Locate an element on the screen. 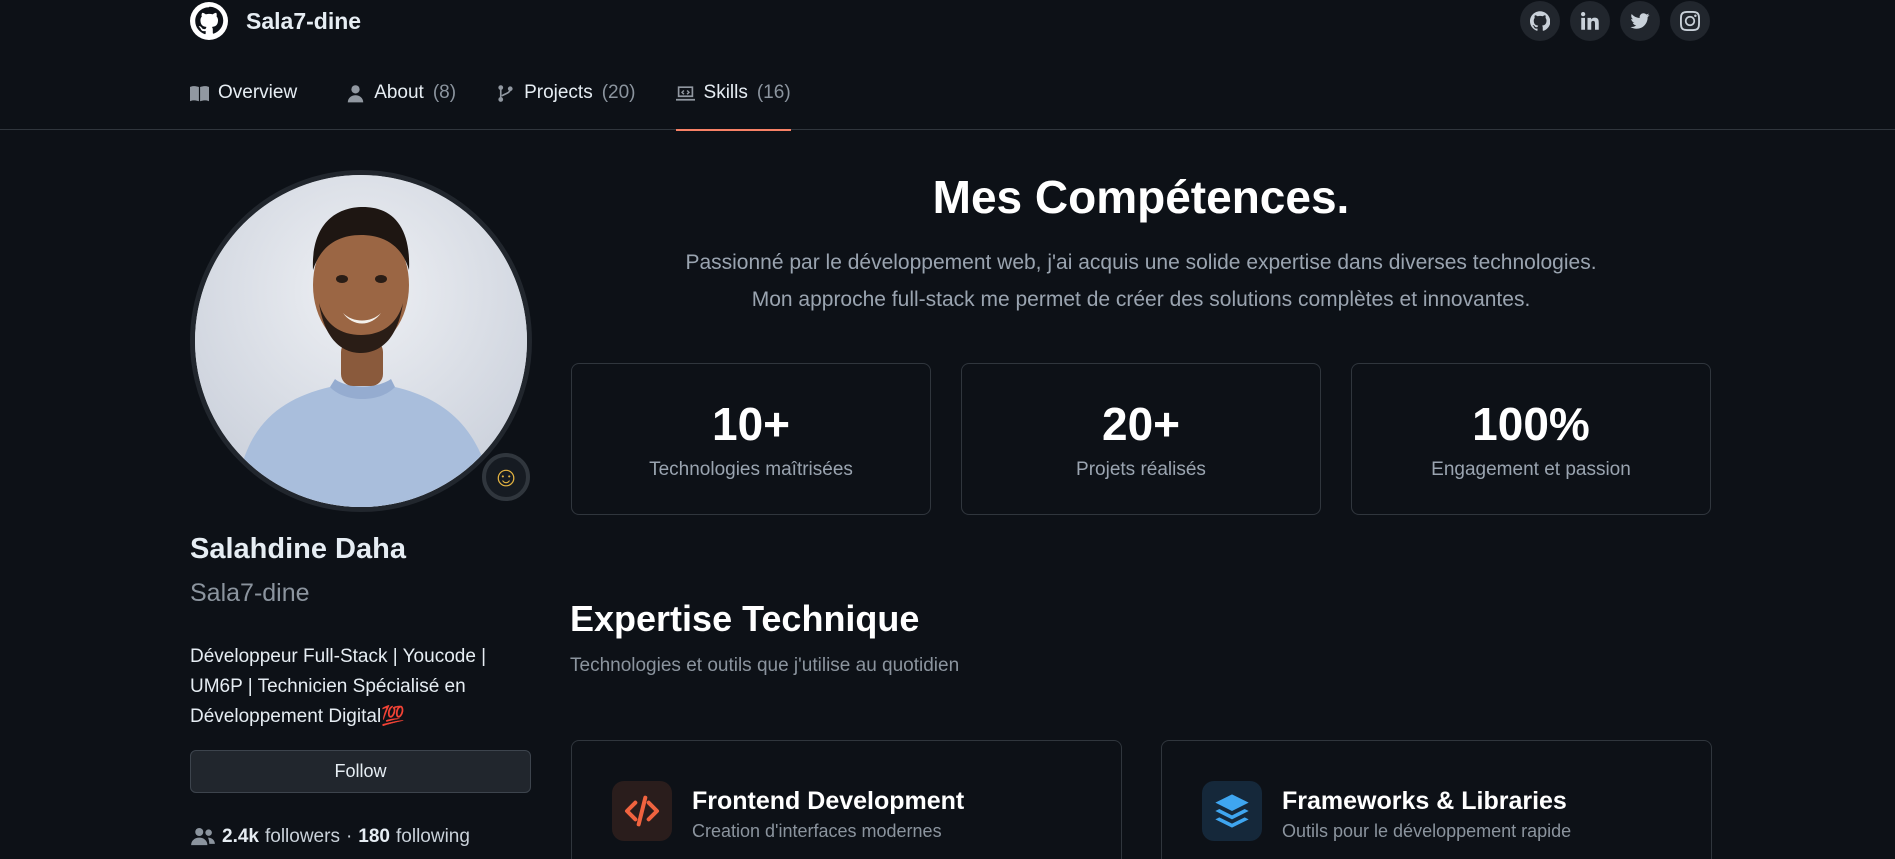  profile-full-name: Salahdine Daha is located at coordinates (298, 549).